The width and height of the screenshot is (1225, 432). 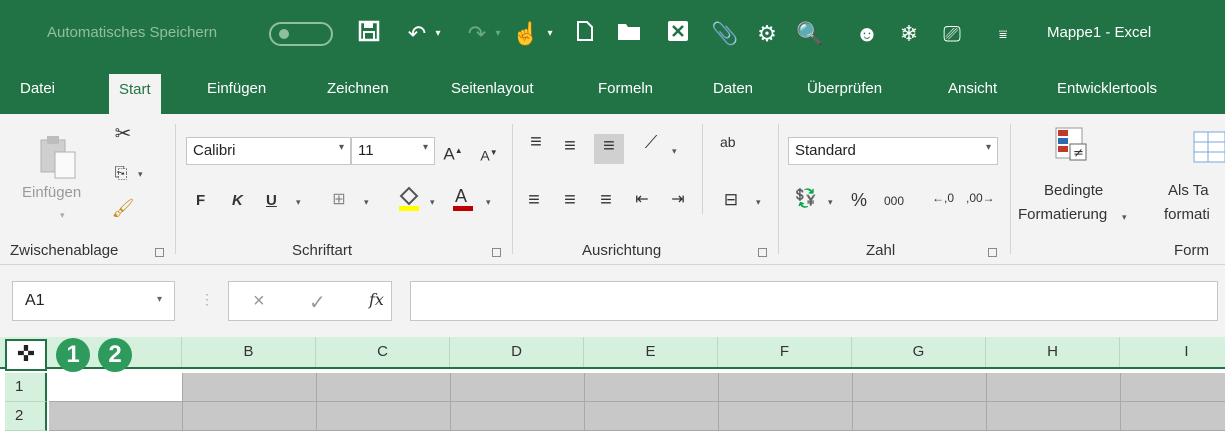 I want to click on borders-icon: ⊞, so click(x=339, y=200).